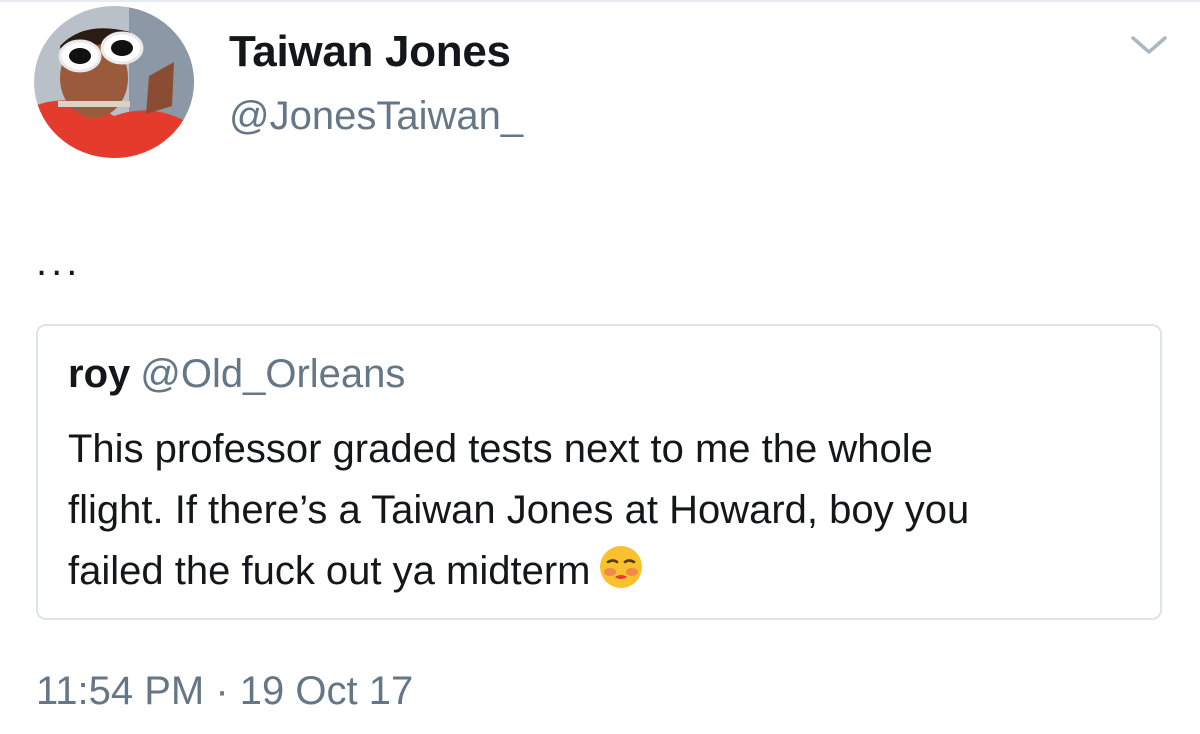 This screenshot has width=1200, height=734. What do you see at coordinates (99, 374) in the screenshot?
I see `quoted-author-name: roy` at bounding box center [99, 374].